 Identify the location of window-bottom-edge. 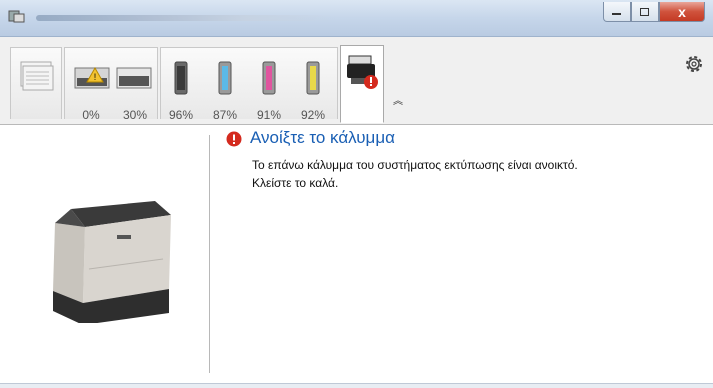
(356, 385).